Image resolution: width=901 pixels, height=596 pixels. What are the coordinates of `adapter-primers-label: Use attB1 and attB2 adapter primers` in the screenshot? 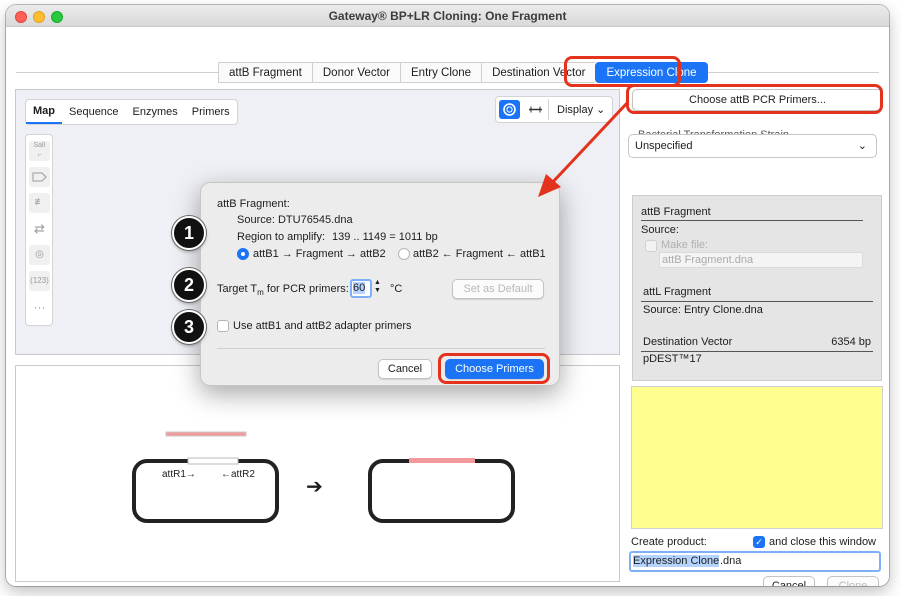 It's located at (322, 326).